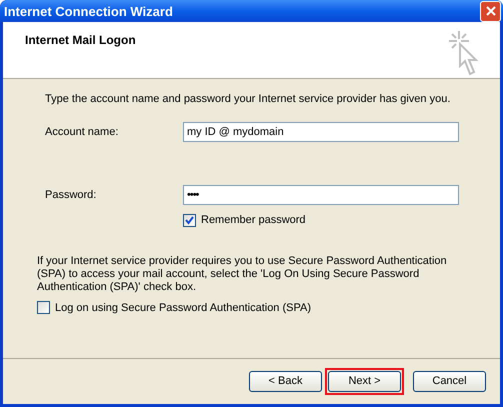  I want to click on checkbox-label: Remember password, so click(253, 220).